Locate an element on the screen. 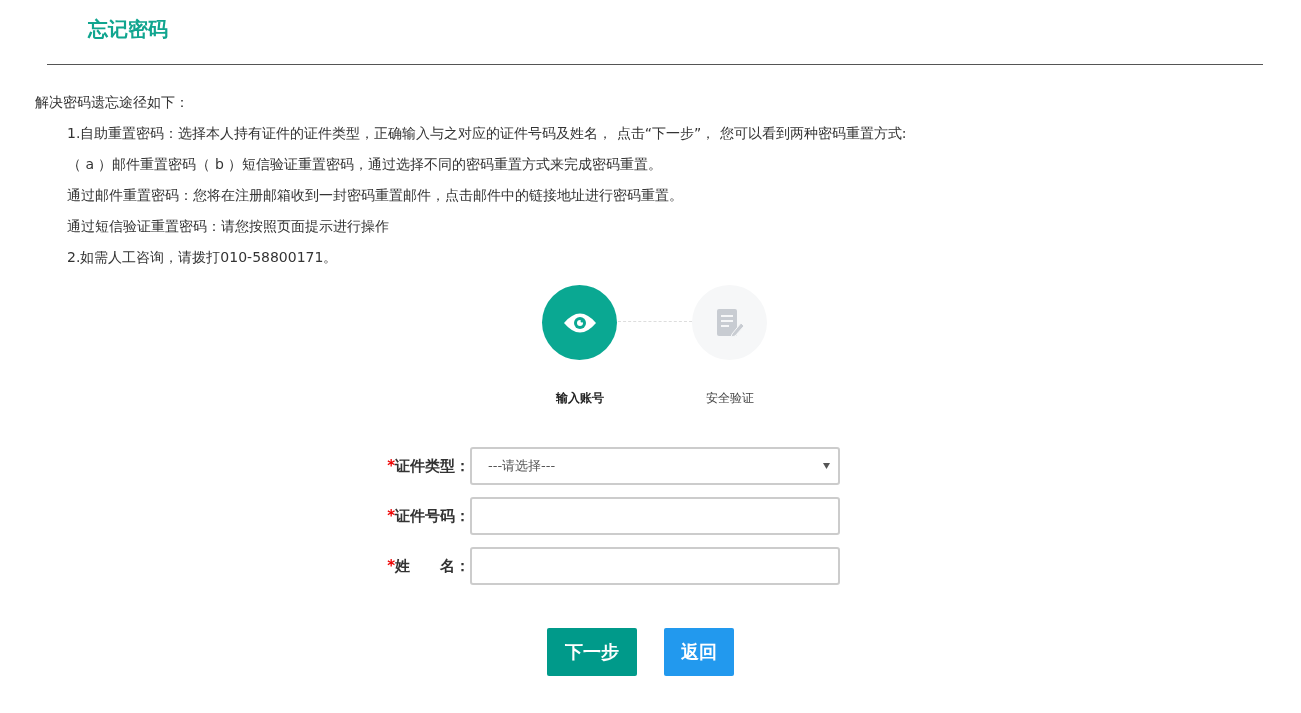 This screenshot has width=1301, height=713. page-title: 忘记密码 is located at coordinates (128, 29).